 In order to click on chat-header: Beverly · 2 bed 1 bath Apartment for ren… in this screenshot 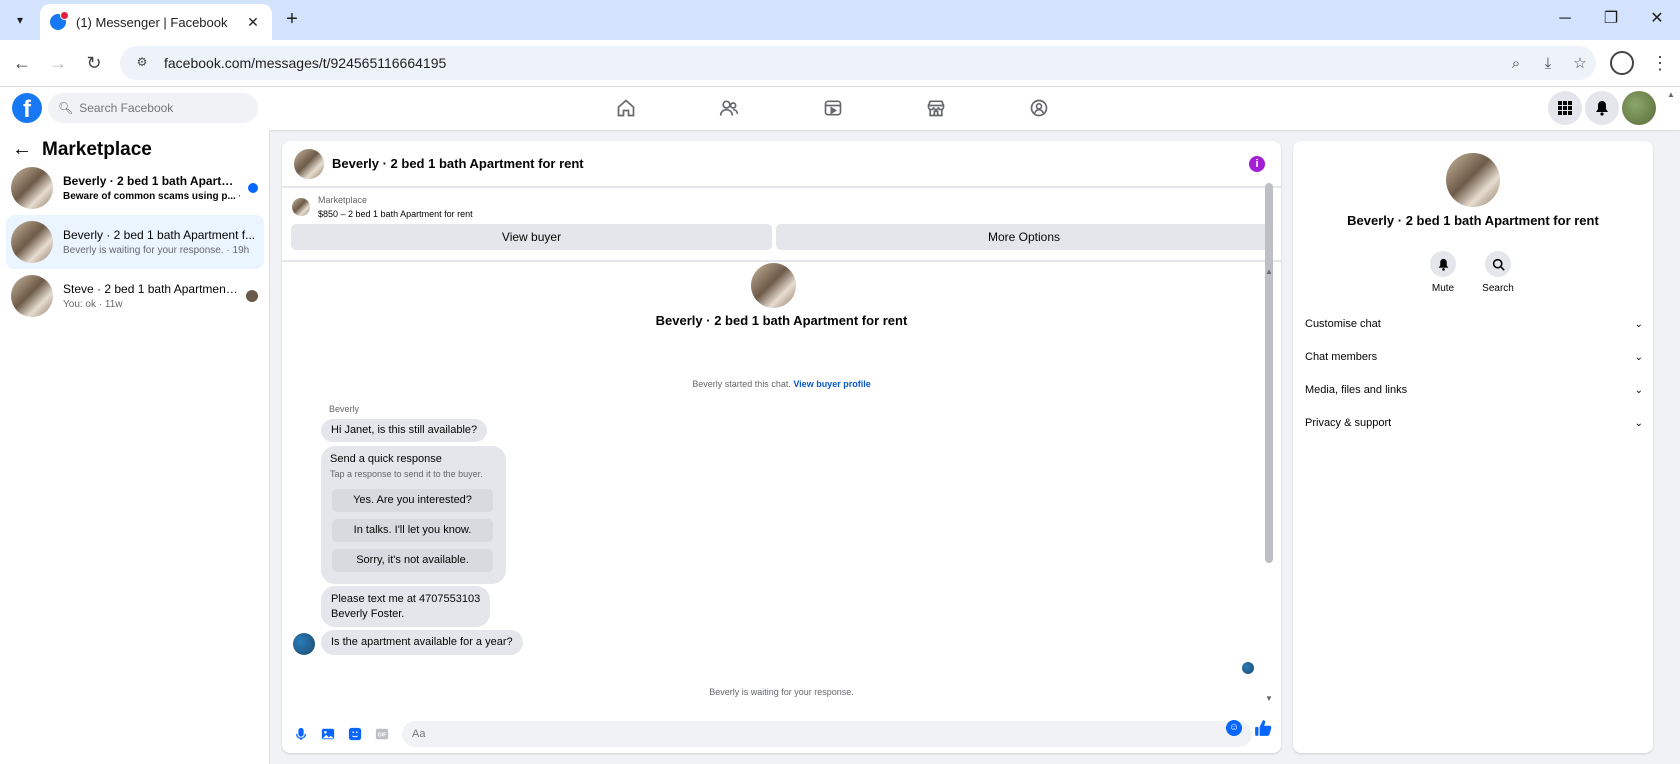, I will do `click(781, 164)`.